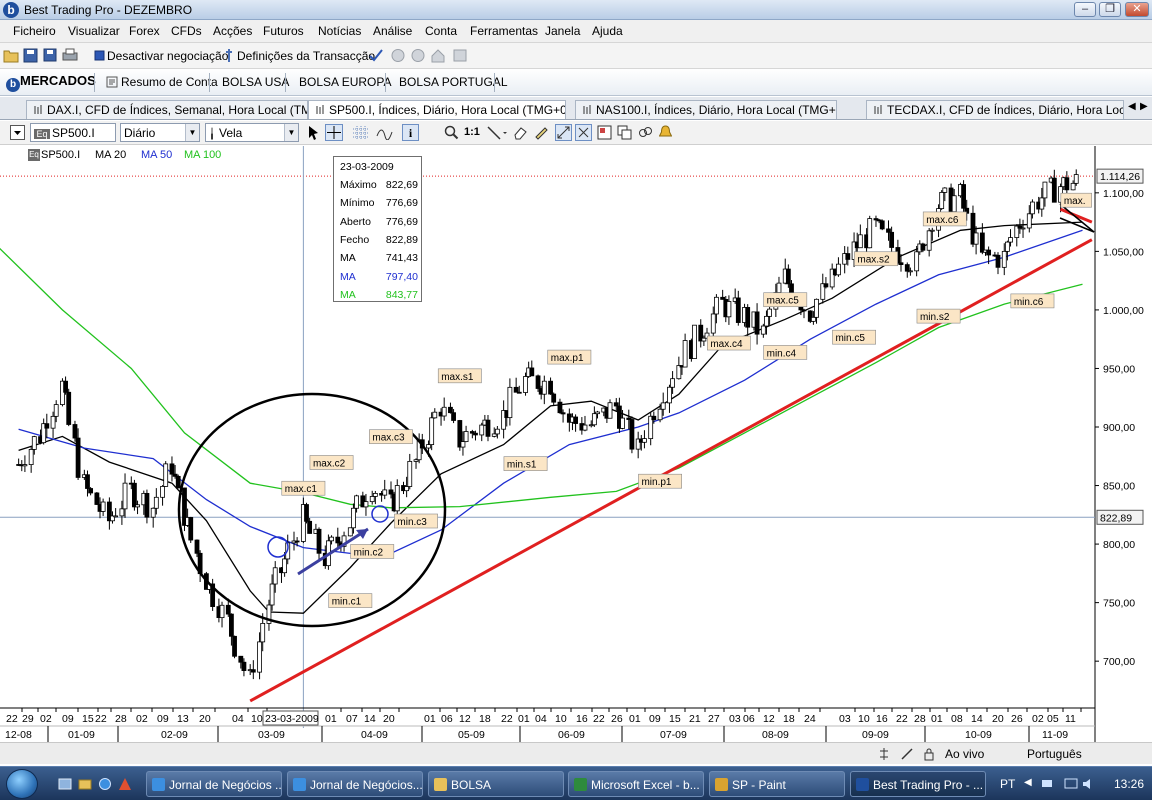  I want to click on info-icon: i, so click(410, 132).